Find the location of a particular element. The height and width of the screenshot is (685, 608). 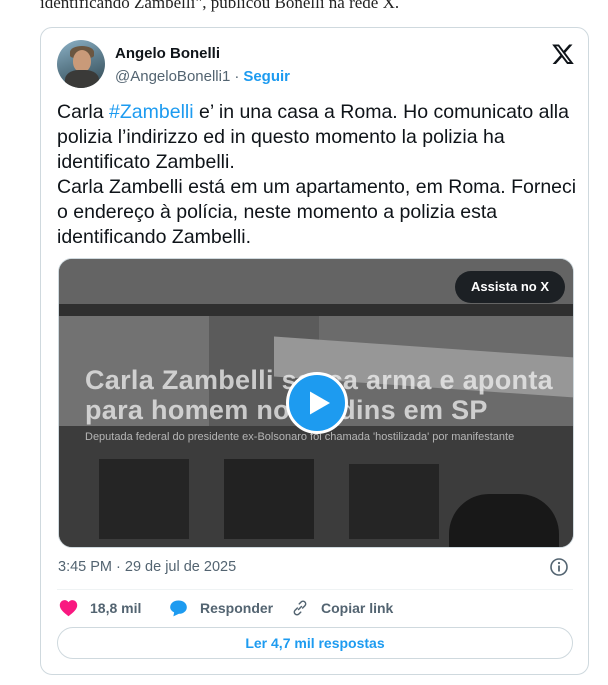

reply-bubble-icon is located at coordinates (178, 608).